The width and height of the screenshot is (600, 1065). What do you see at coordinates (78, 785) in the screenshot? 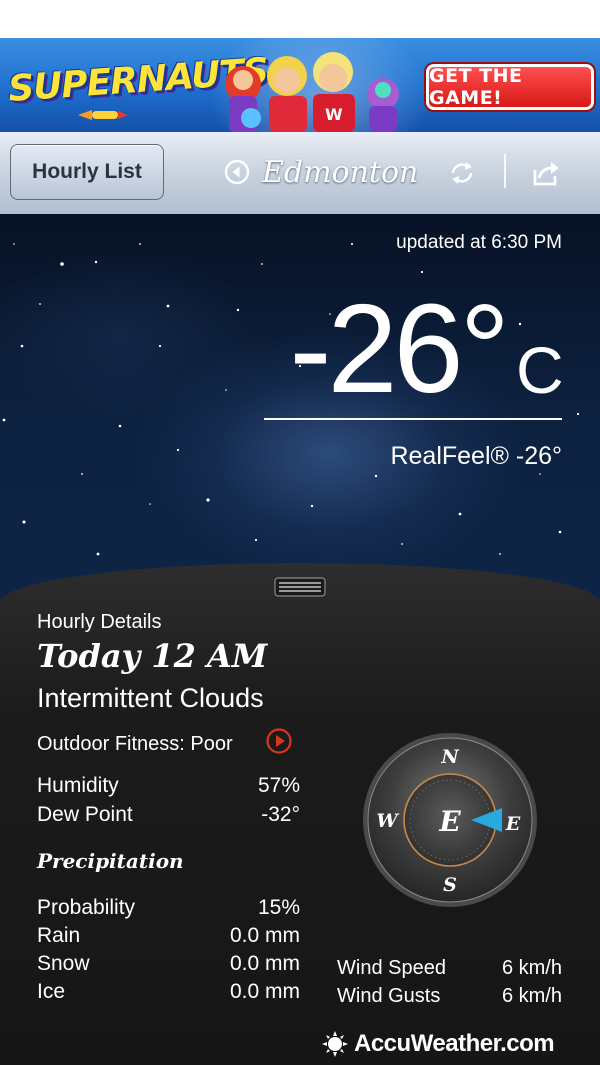
I see `humidity-label: Humidity` at bounding box center [78, 785].